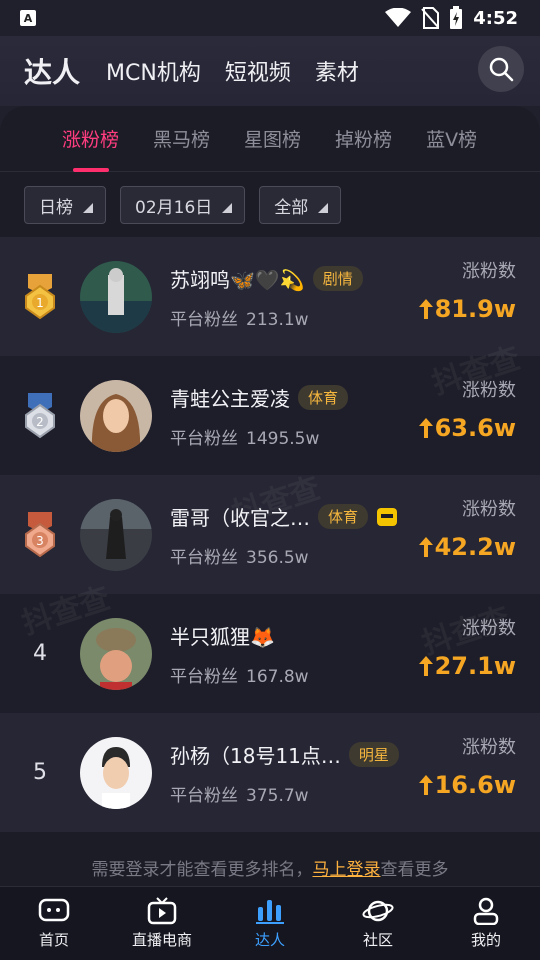 The width and height of the screenshot is (540, 960). Describe the element at coordinates (373, 754) in the screenshot. I see `category-tag: 明星` at that location.